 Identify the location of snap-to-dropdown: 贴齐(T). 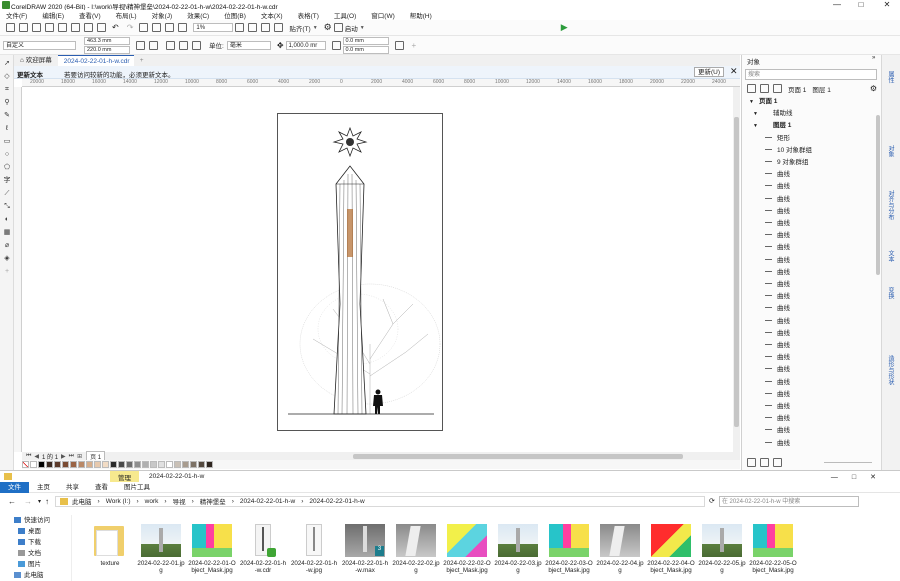
(299, 28).